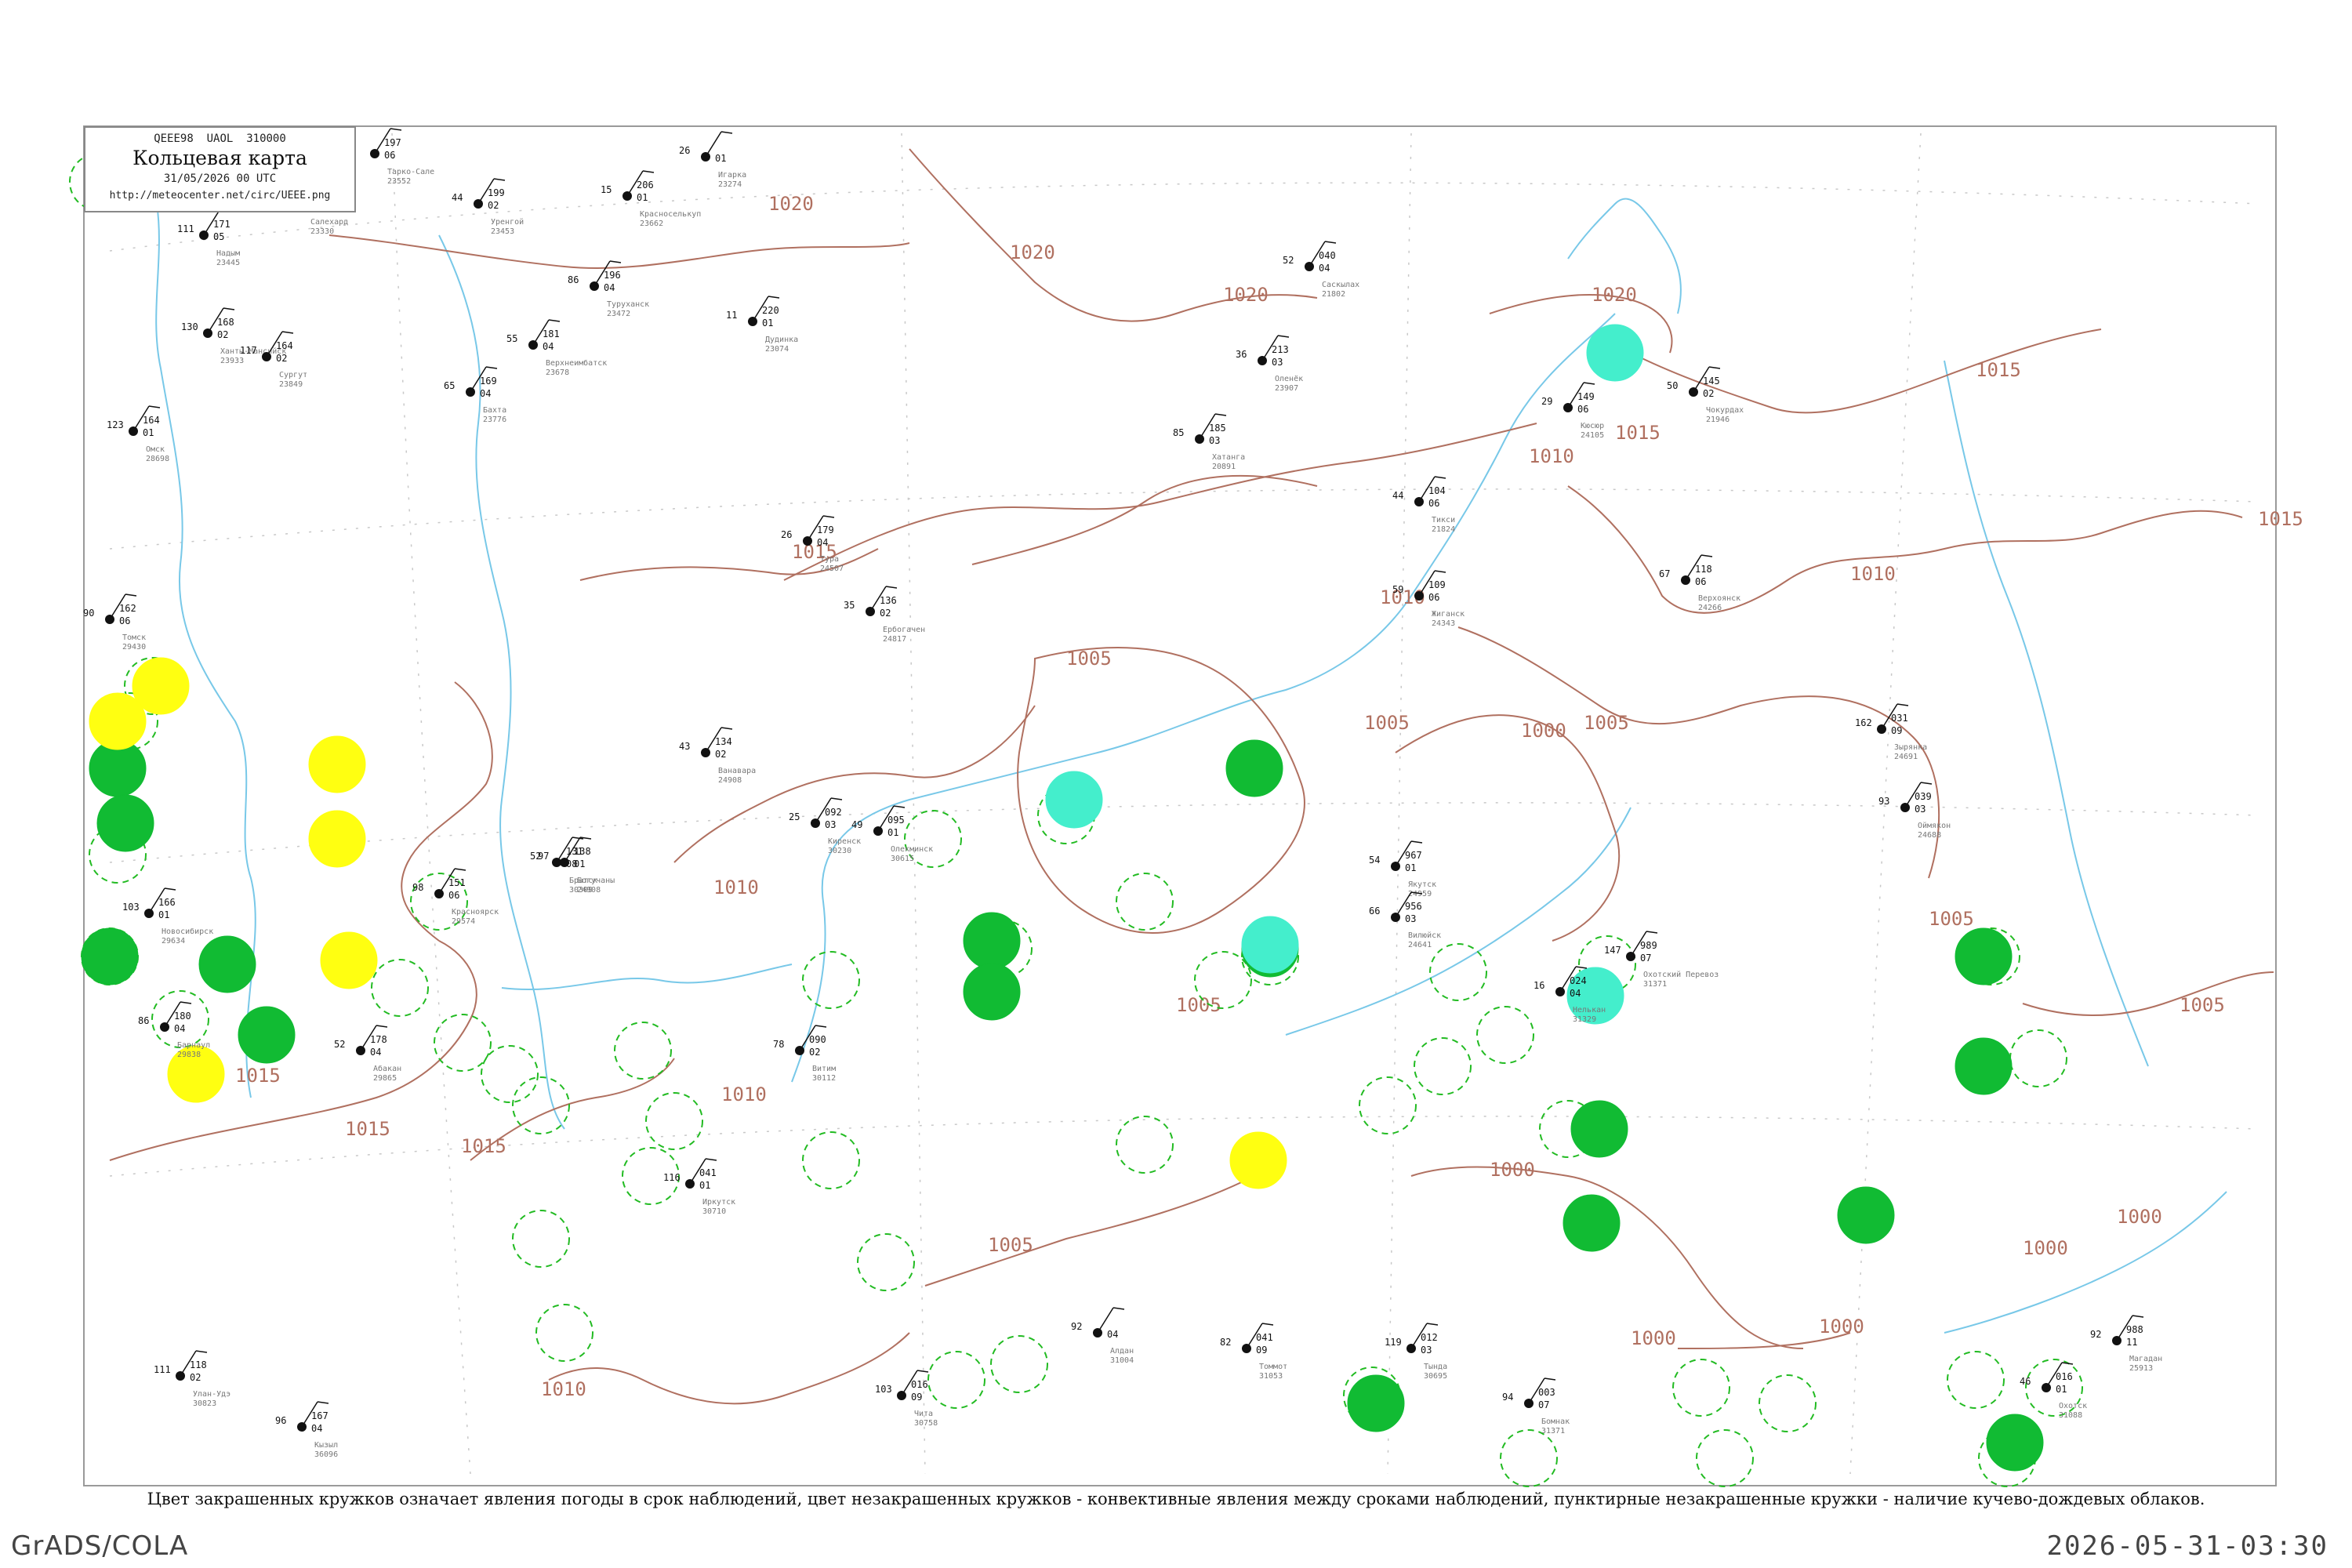 This screenshot has height=1568, width=2352. Describe the element at coordinates (1413, 855) in the screenshot. I see `station-pressure-value: 967` at that location.